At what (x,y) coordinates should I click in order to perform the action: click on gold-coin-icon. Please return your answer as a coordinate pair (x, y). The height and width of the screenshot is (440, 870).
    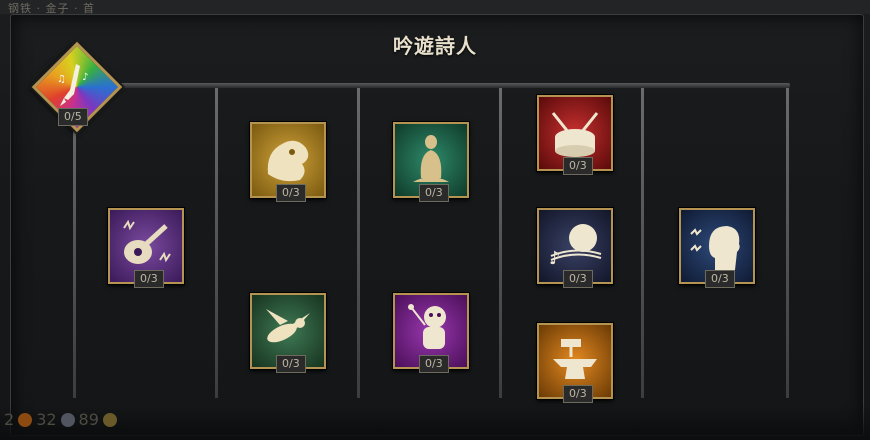
    Looking at the image, I should click on (109, 419).